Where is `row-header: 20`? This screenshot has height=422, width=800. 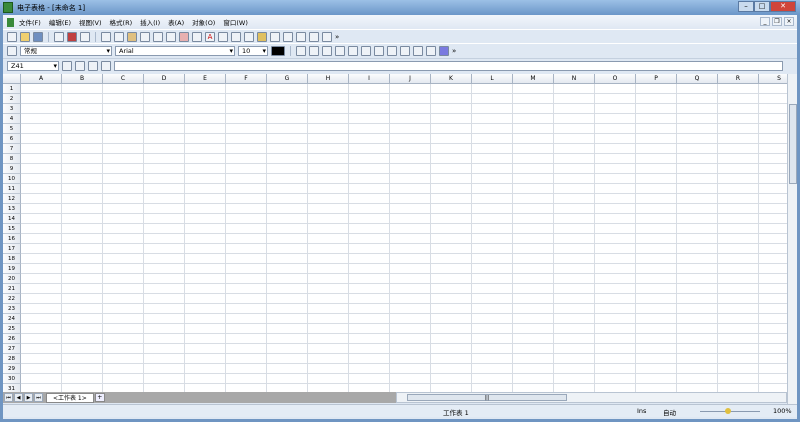 row-header: 20 is located at coordinates (12, 279).